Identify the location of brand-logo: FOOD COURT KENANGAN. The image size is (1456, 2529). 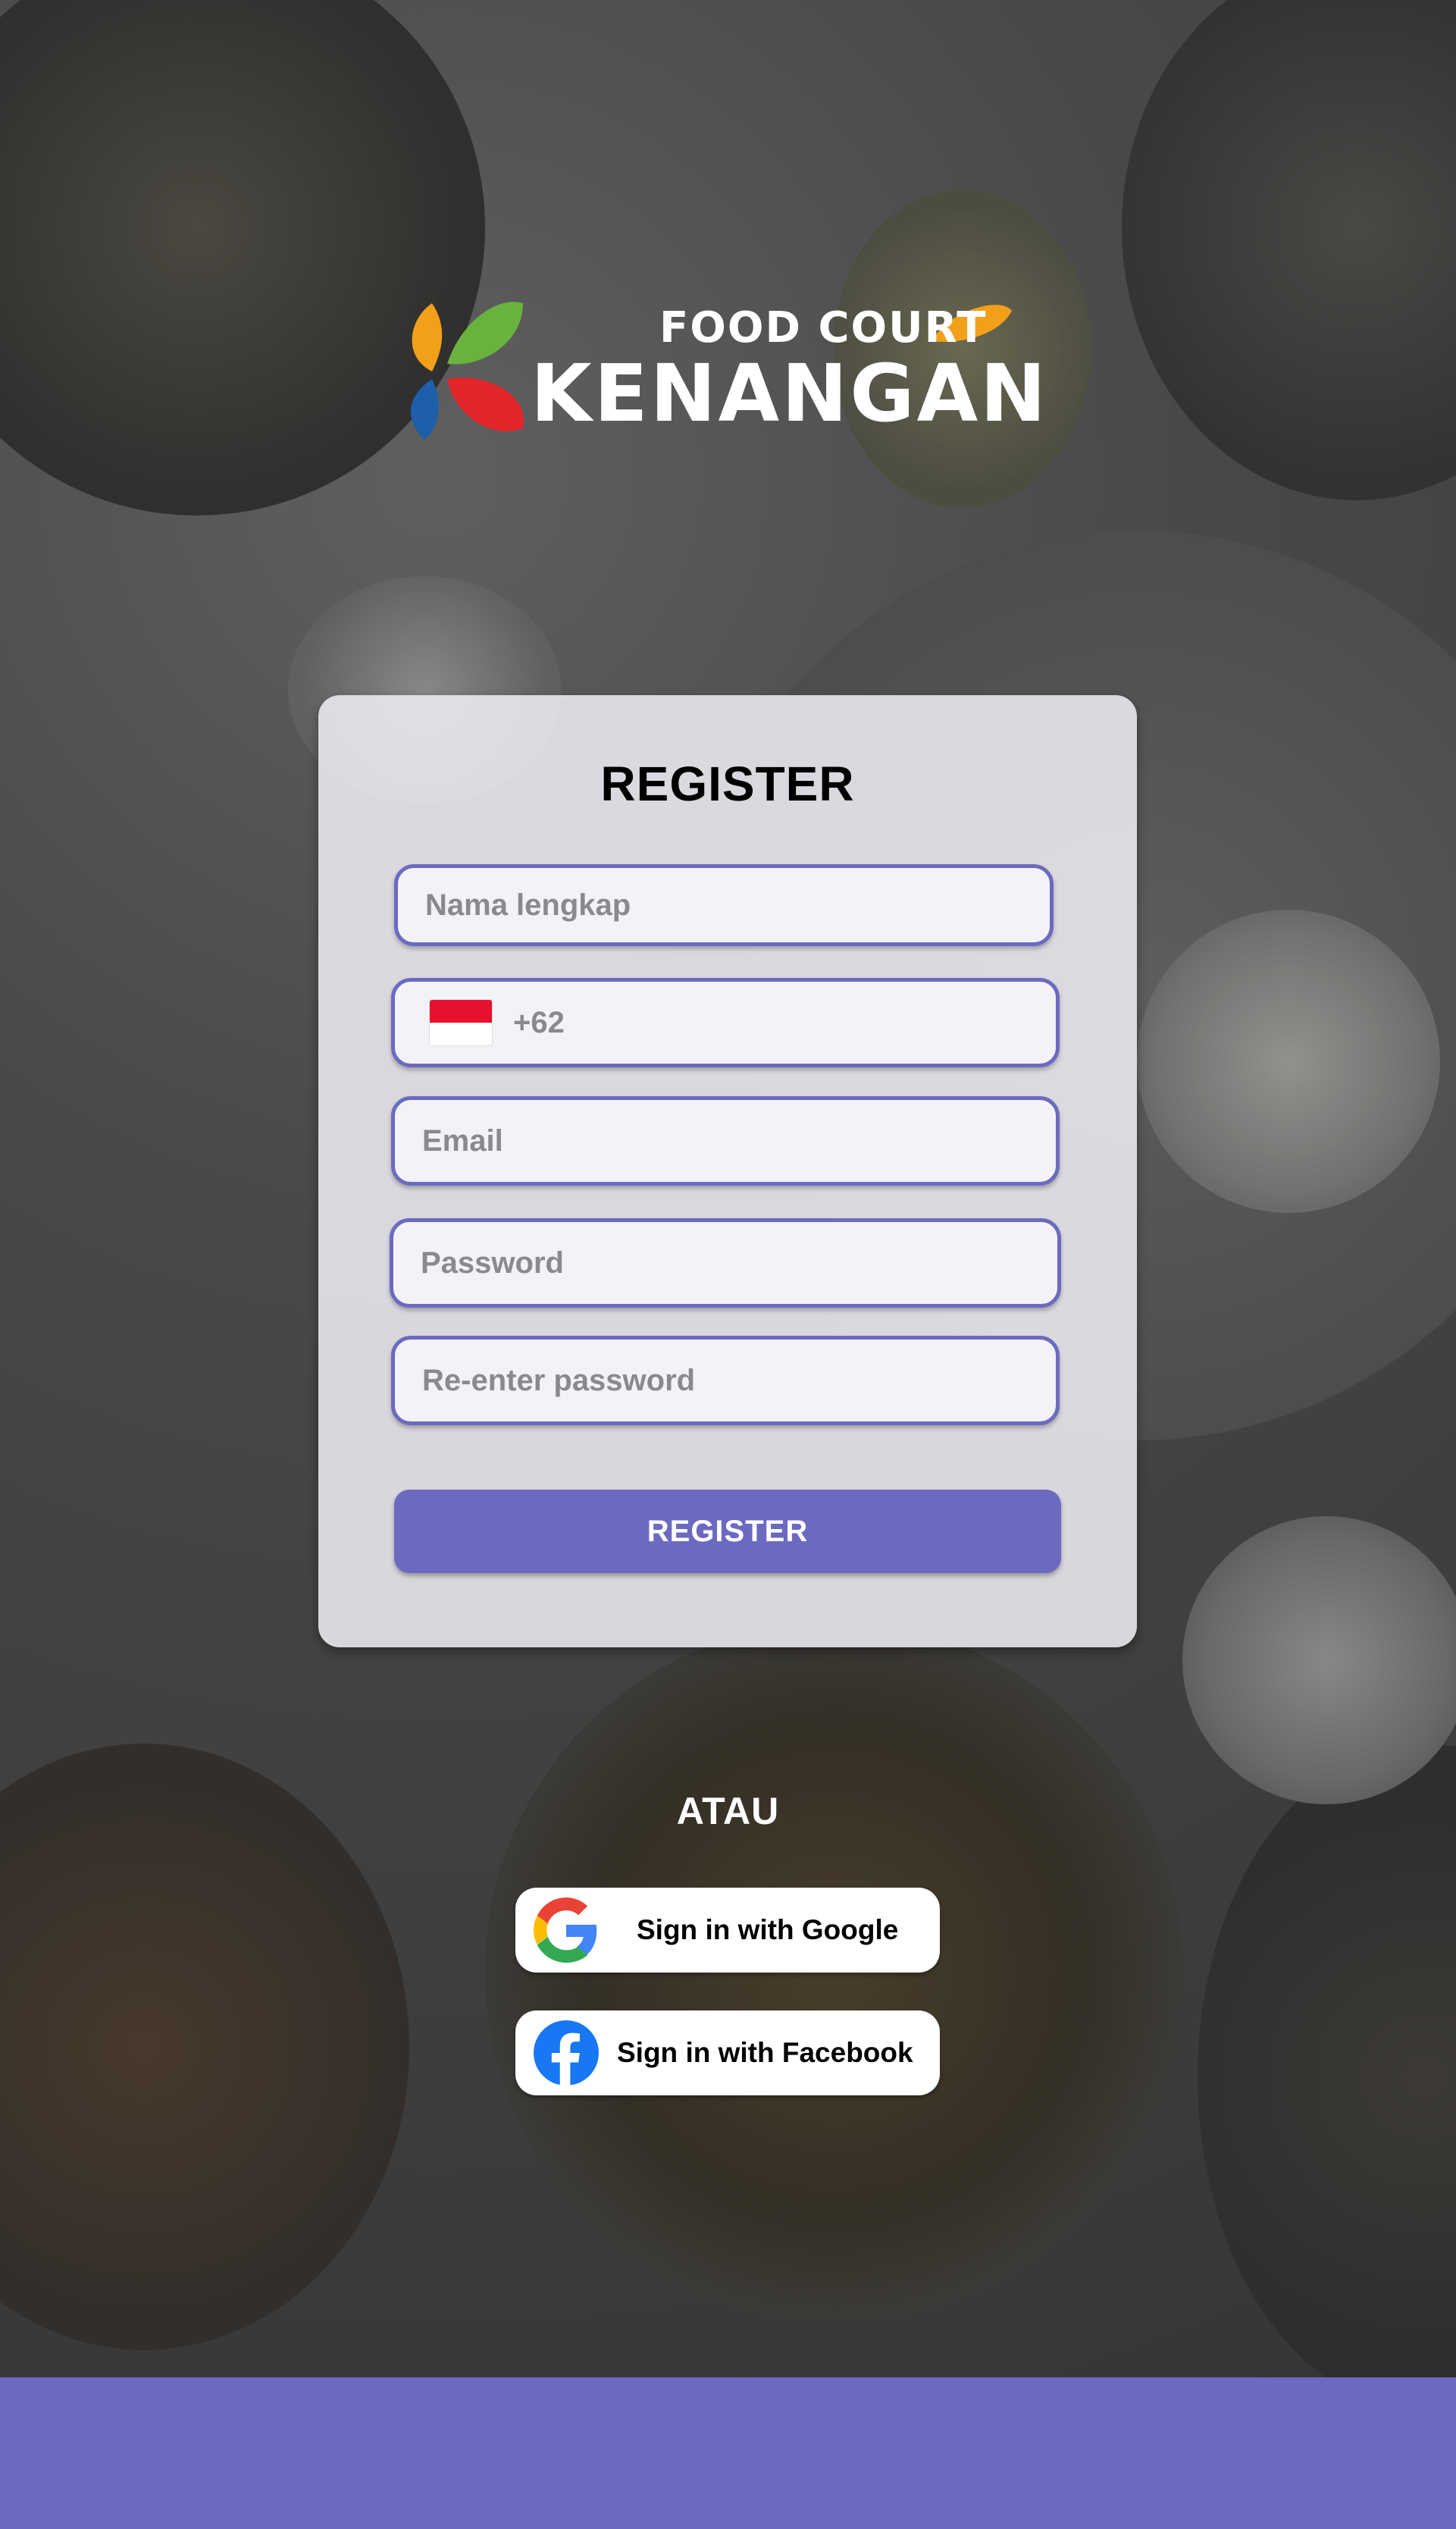
(724, 367).